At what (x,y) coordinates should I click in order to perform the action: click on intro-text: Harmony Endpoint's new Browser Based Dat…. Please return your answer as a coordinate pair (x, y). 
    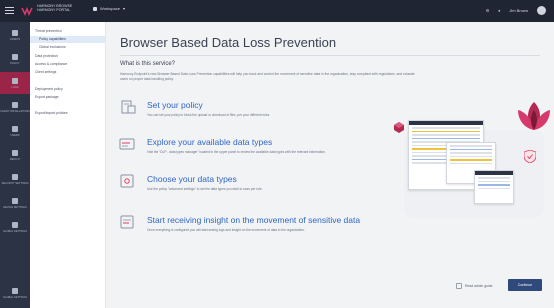
    Looking at the image, I should click on (267, 76).